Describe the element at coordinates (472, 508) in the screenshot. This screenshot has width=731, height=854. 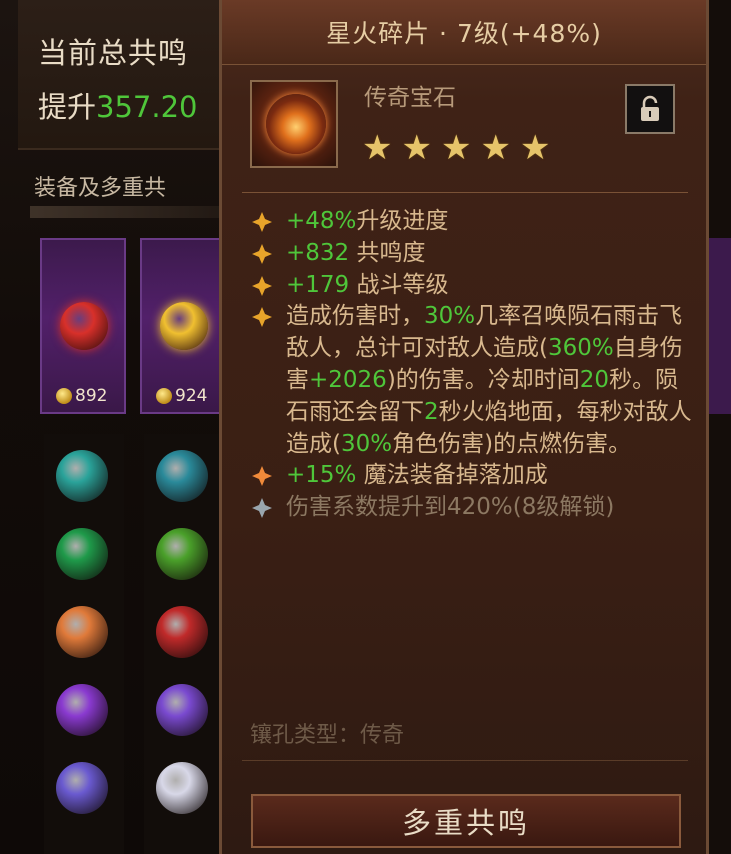
I see `locked-effect: 伤害系数提升到420%(8级解锁)` at that location.